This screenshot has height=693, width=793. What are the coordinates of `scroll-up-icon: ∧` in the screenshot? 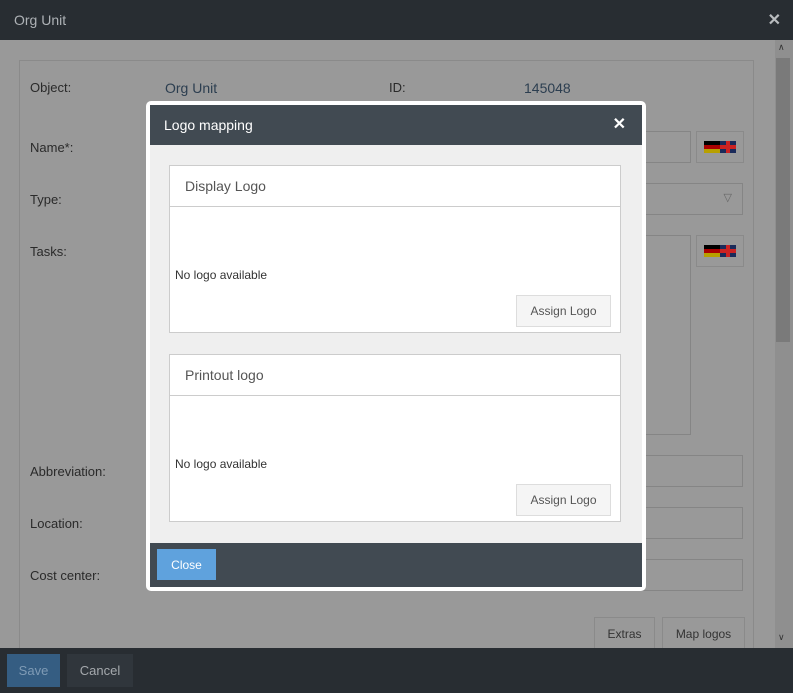 It's located at (781, 47).